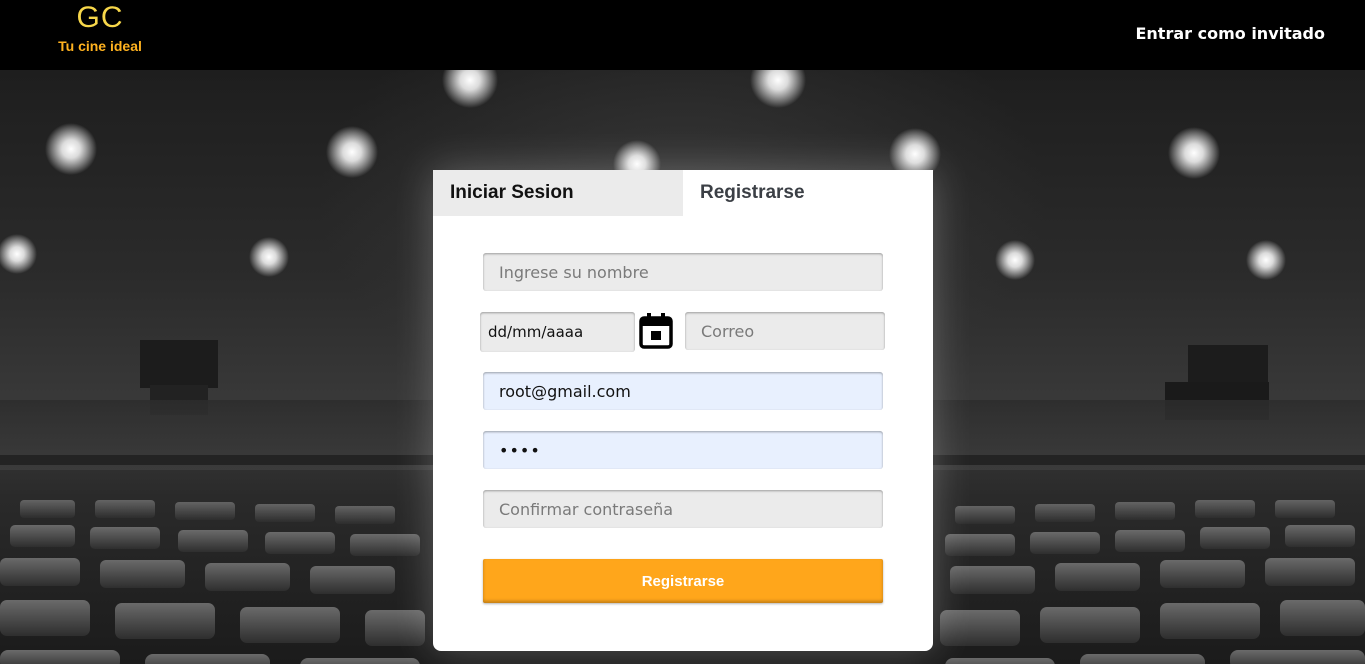 The image size is (1365, 664). What do you see at coordinates (683, 272) in the screenshot?
I see `name-input` at bounding box center [683, 272].